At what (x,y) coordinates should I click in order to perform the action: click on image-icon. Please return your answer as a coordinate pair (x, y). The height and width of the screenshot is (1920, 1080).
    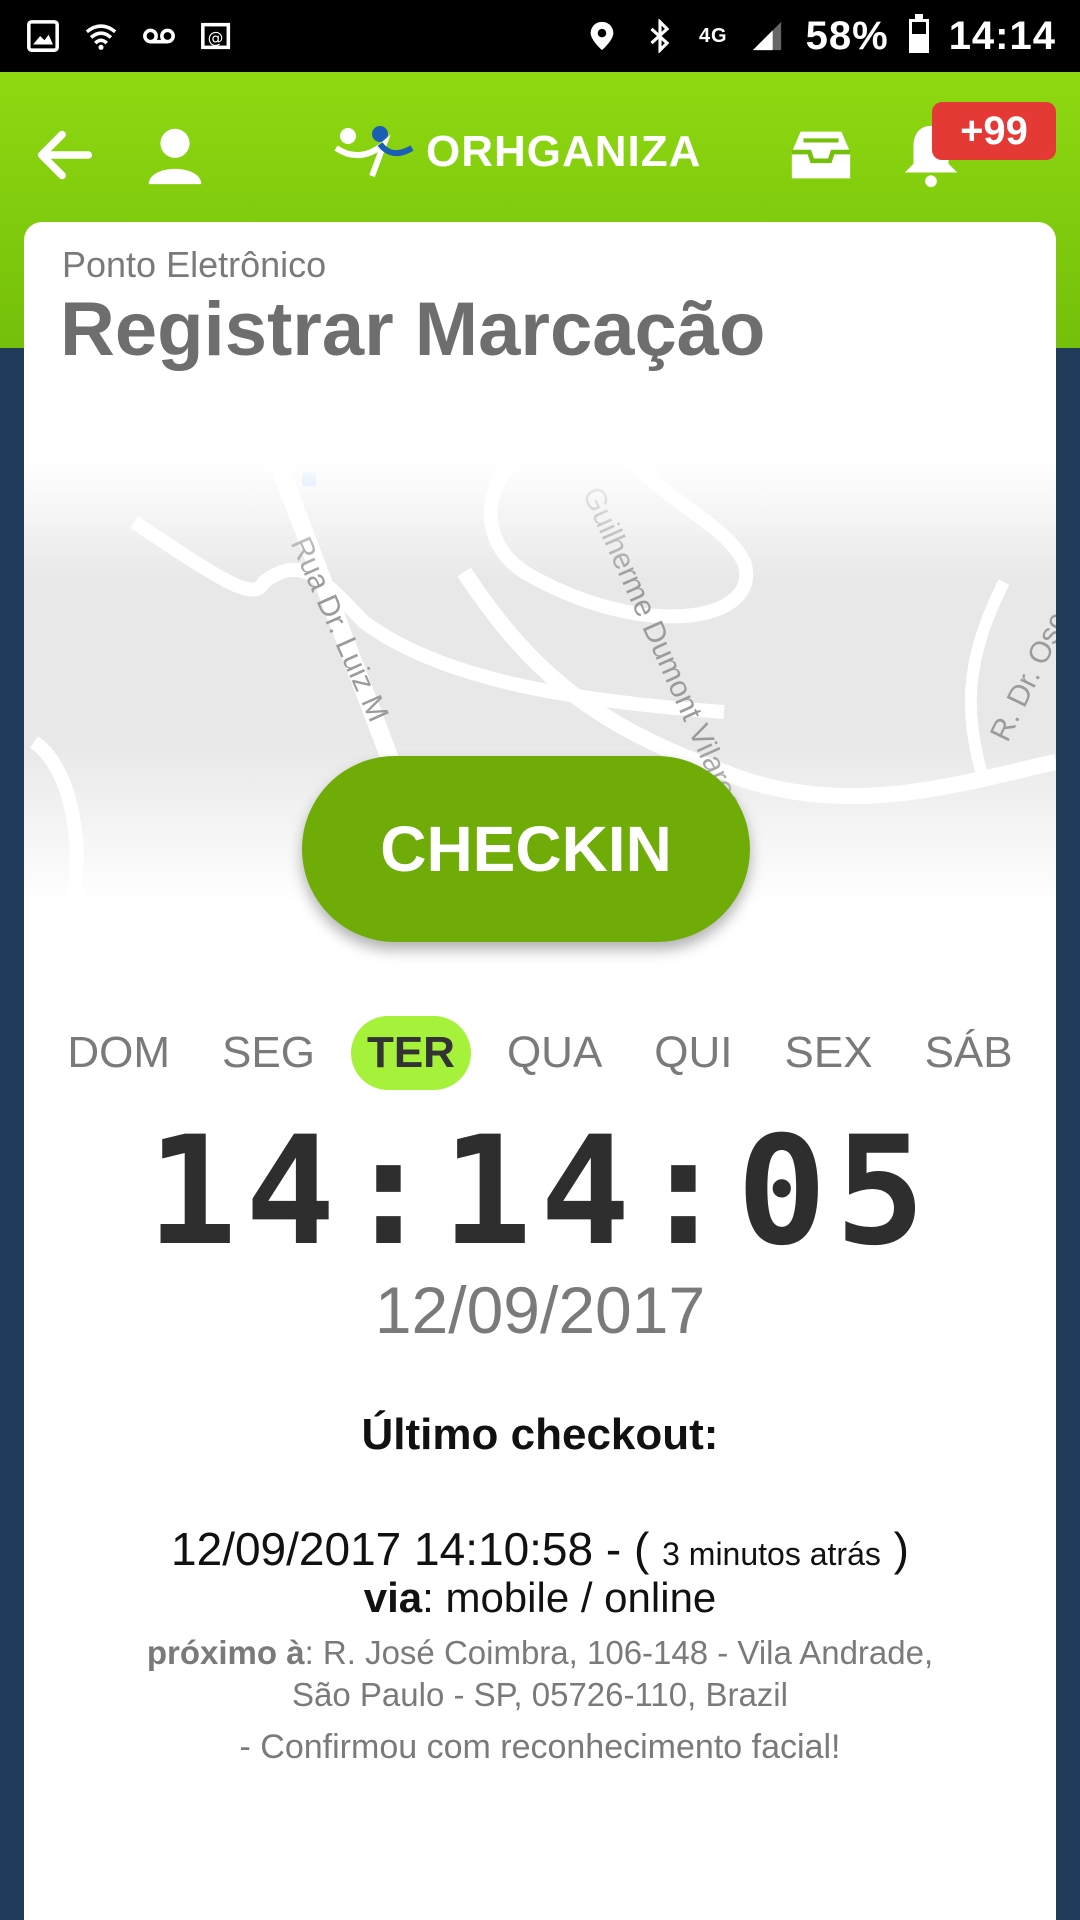
    Looking at the image, I should click on (43, 36).